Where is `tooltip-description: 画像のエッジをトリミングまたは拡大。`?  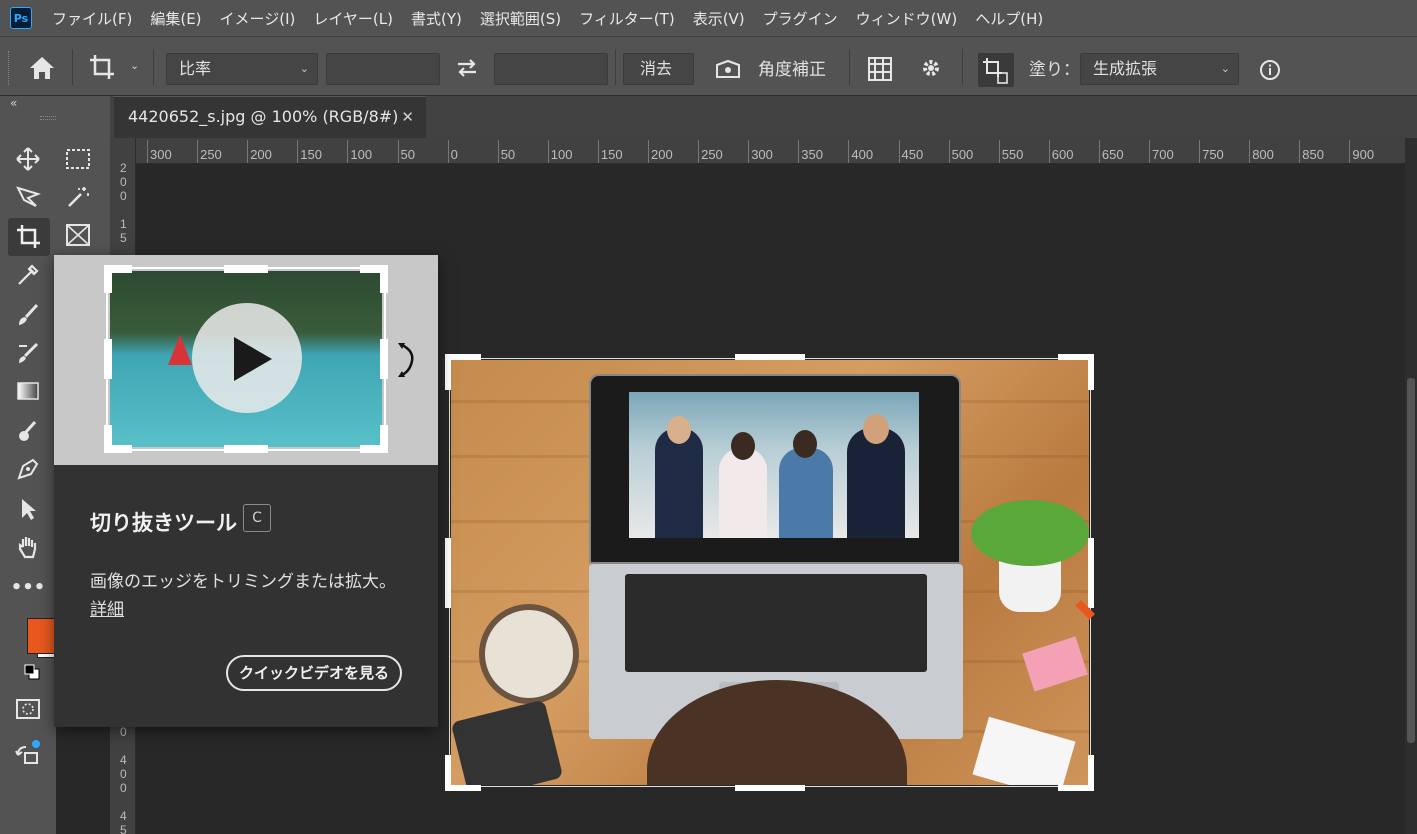 tooltip-description: 画像のエッジをトリミングまたは拡大。 is located at coordinates (243, 582).